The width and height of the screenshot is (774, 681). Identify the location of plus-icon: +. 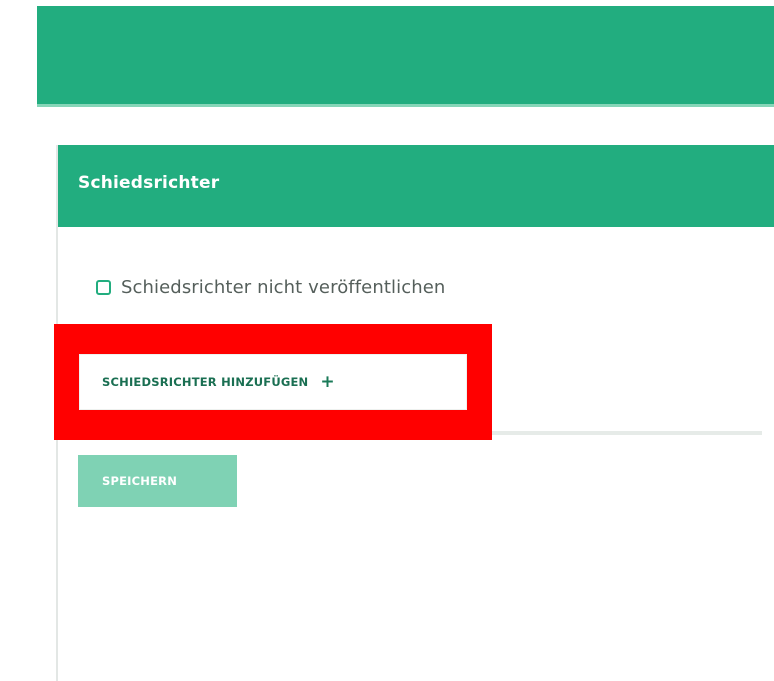
(327, 381).